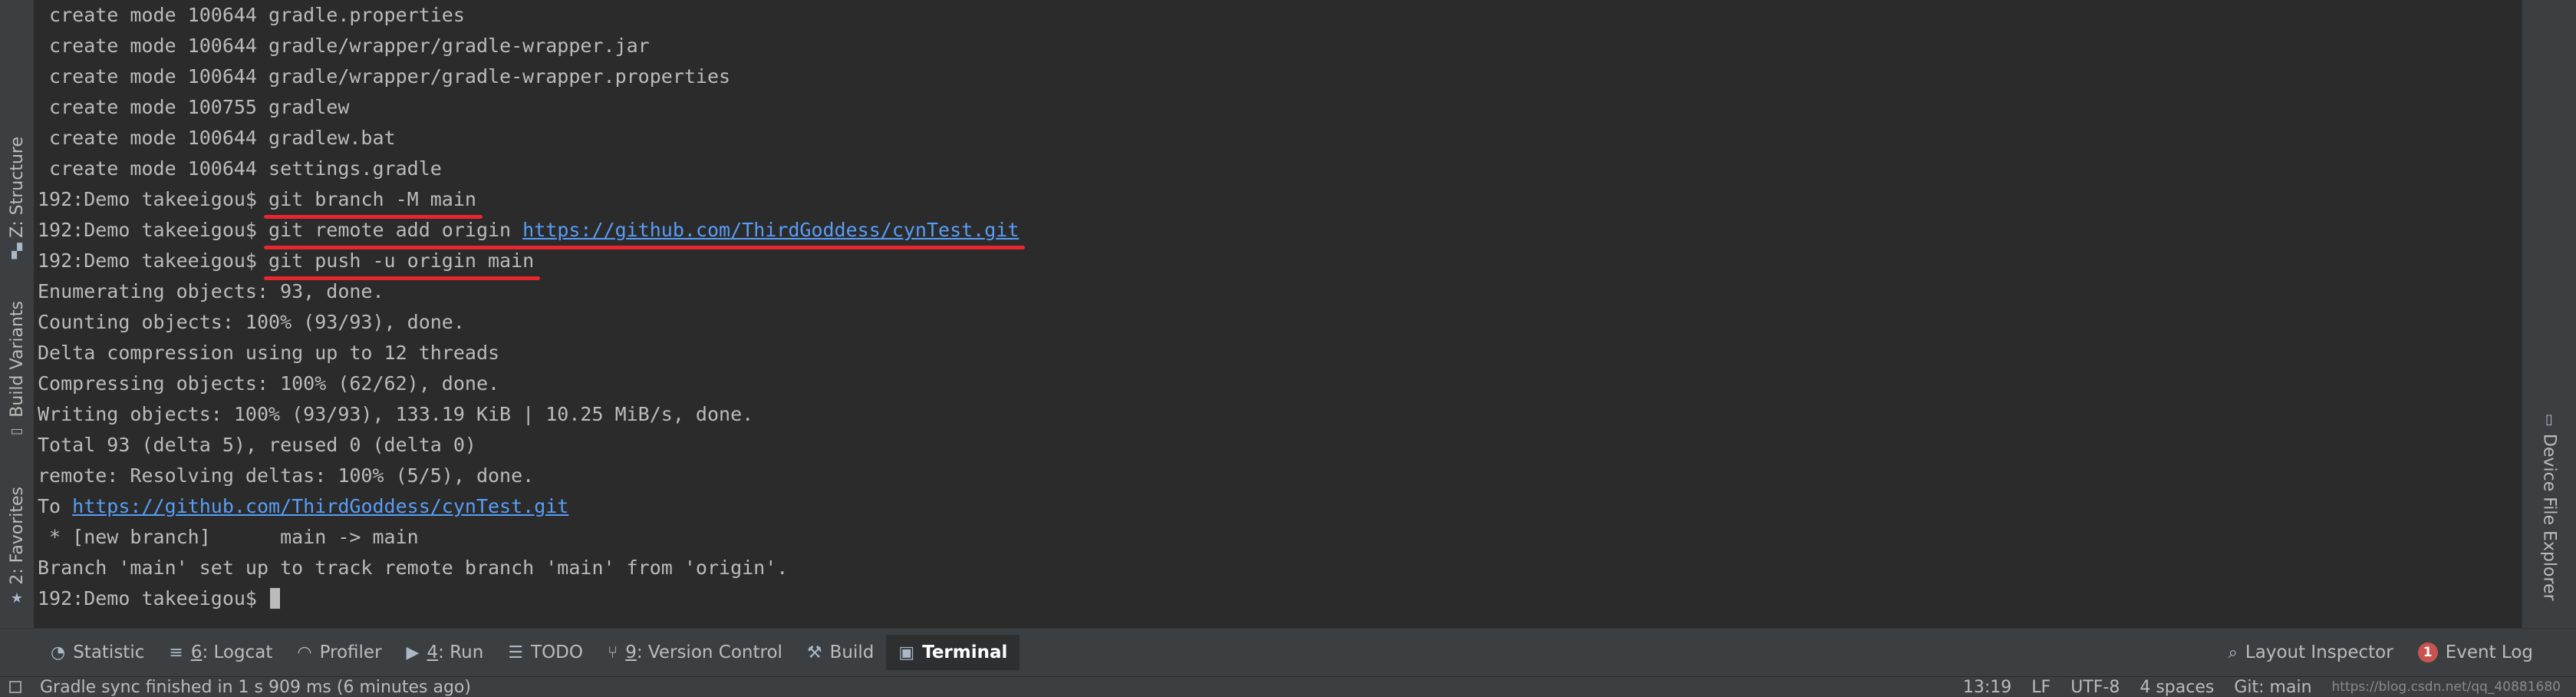 This screenshot has height=697, width=2576. I want to click on terminal-text: Total 93 (delta 5), reused 0 (delta 0), so click(257, 445).